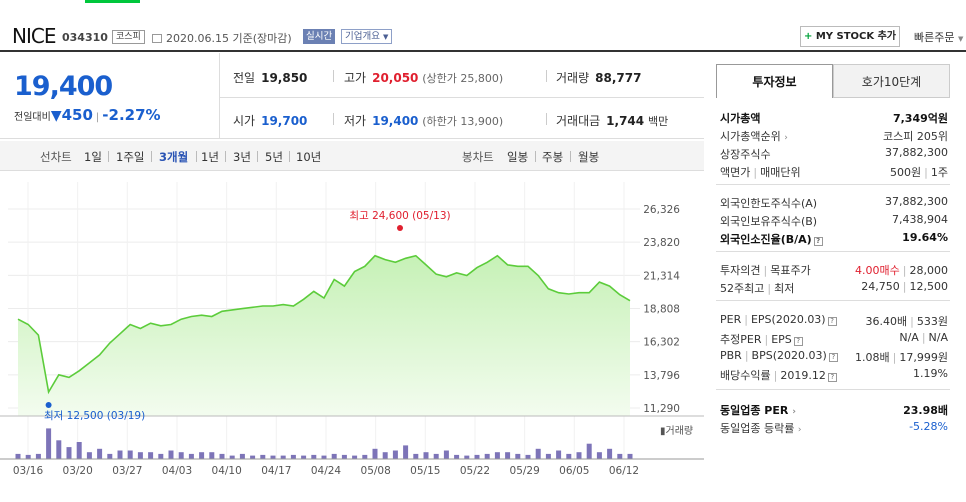 Image resolution: width=966 pixels, height=502 pixels. I want to click on tab-investment-info: 투자정보, so click(774, 81).